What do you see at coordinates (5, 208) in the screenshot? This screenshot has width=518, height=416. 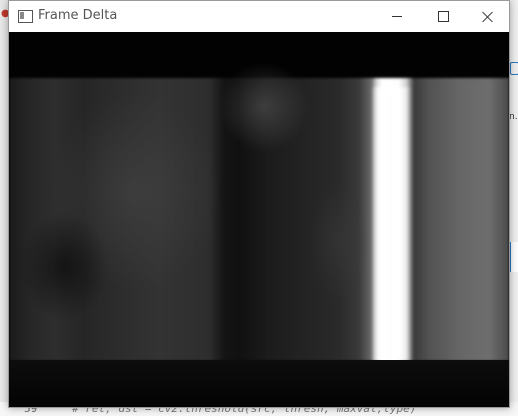 I see `editor-left-gutter: ●` at bounding box center [5, 208].